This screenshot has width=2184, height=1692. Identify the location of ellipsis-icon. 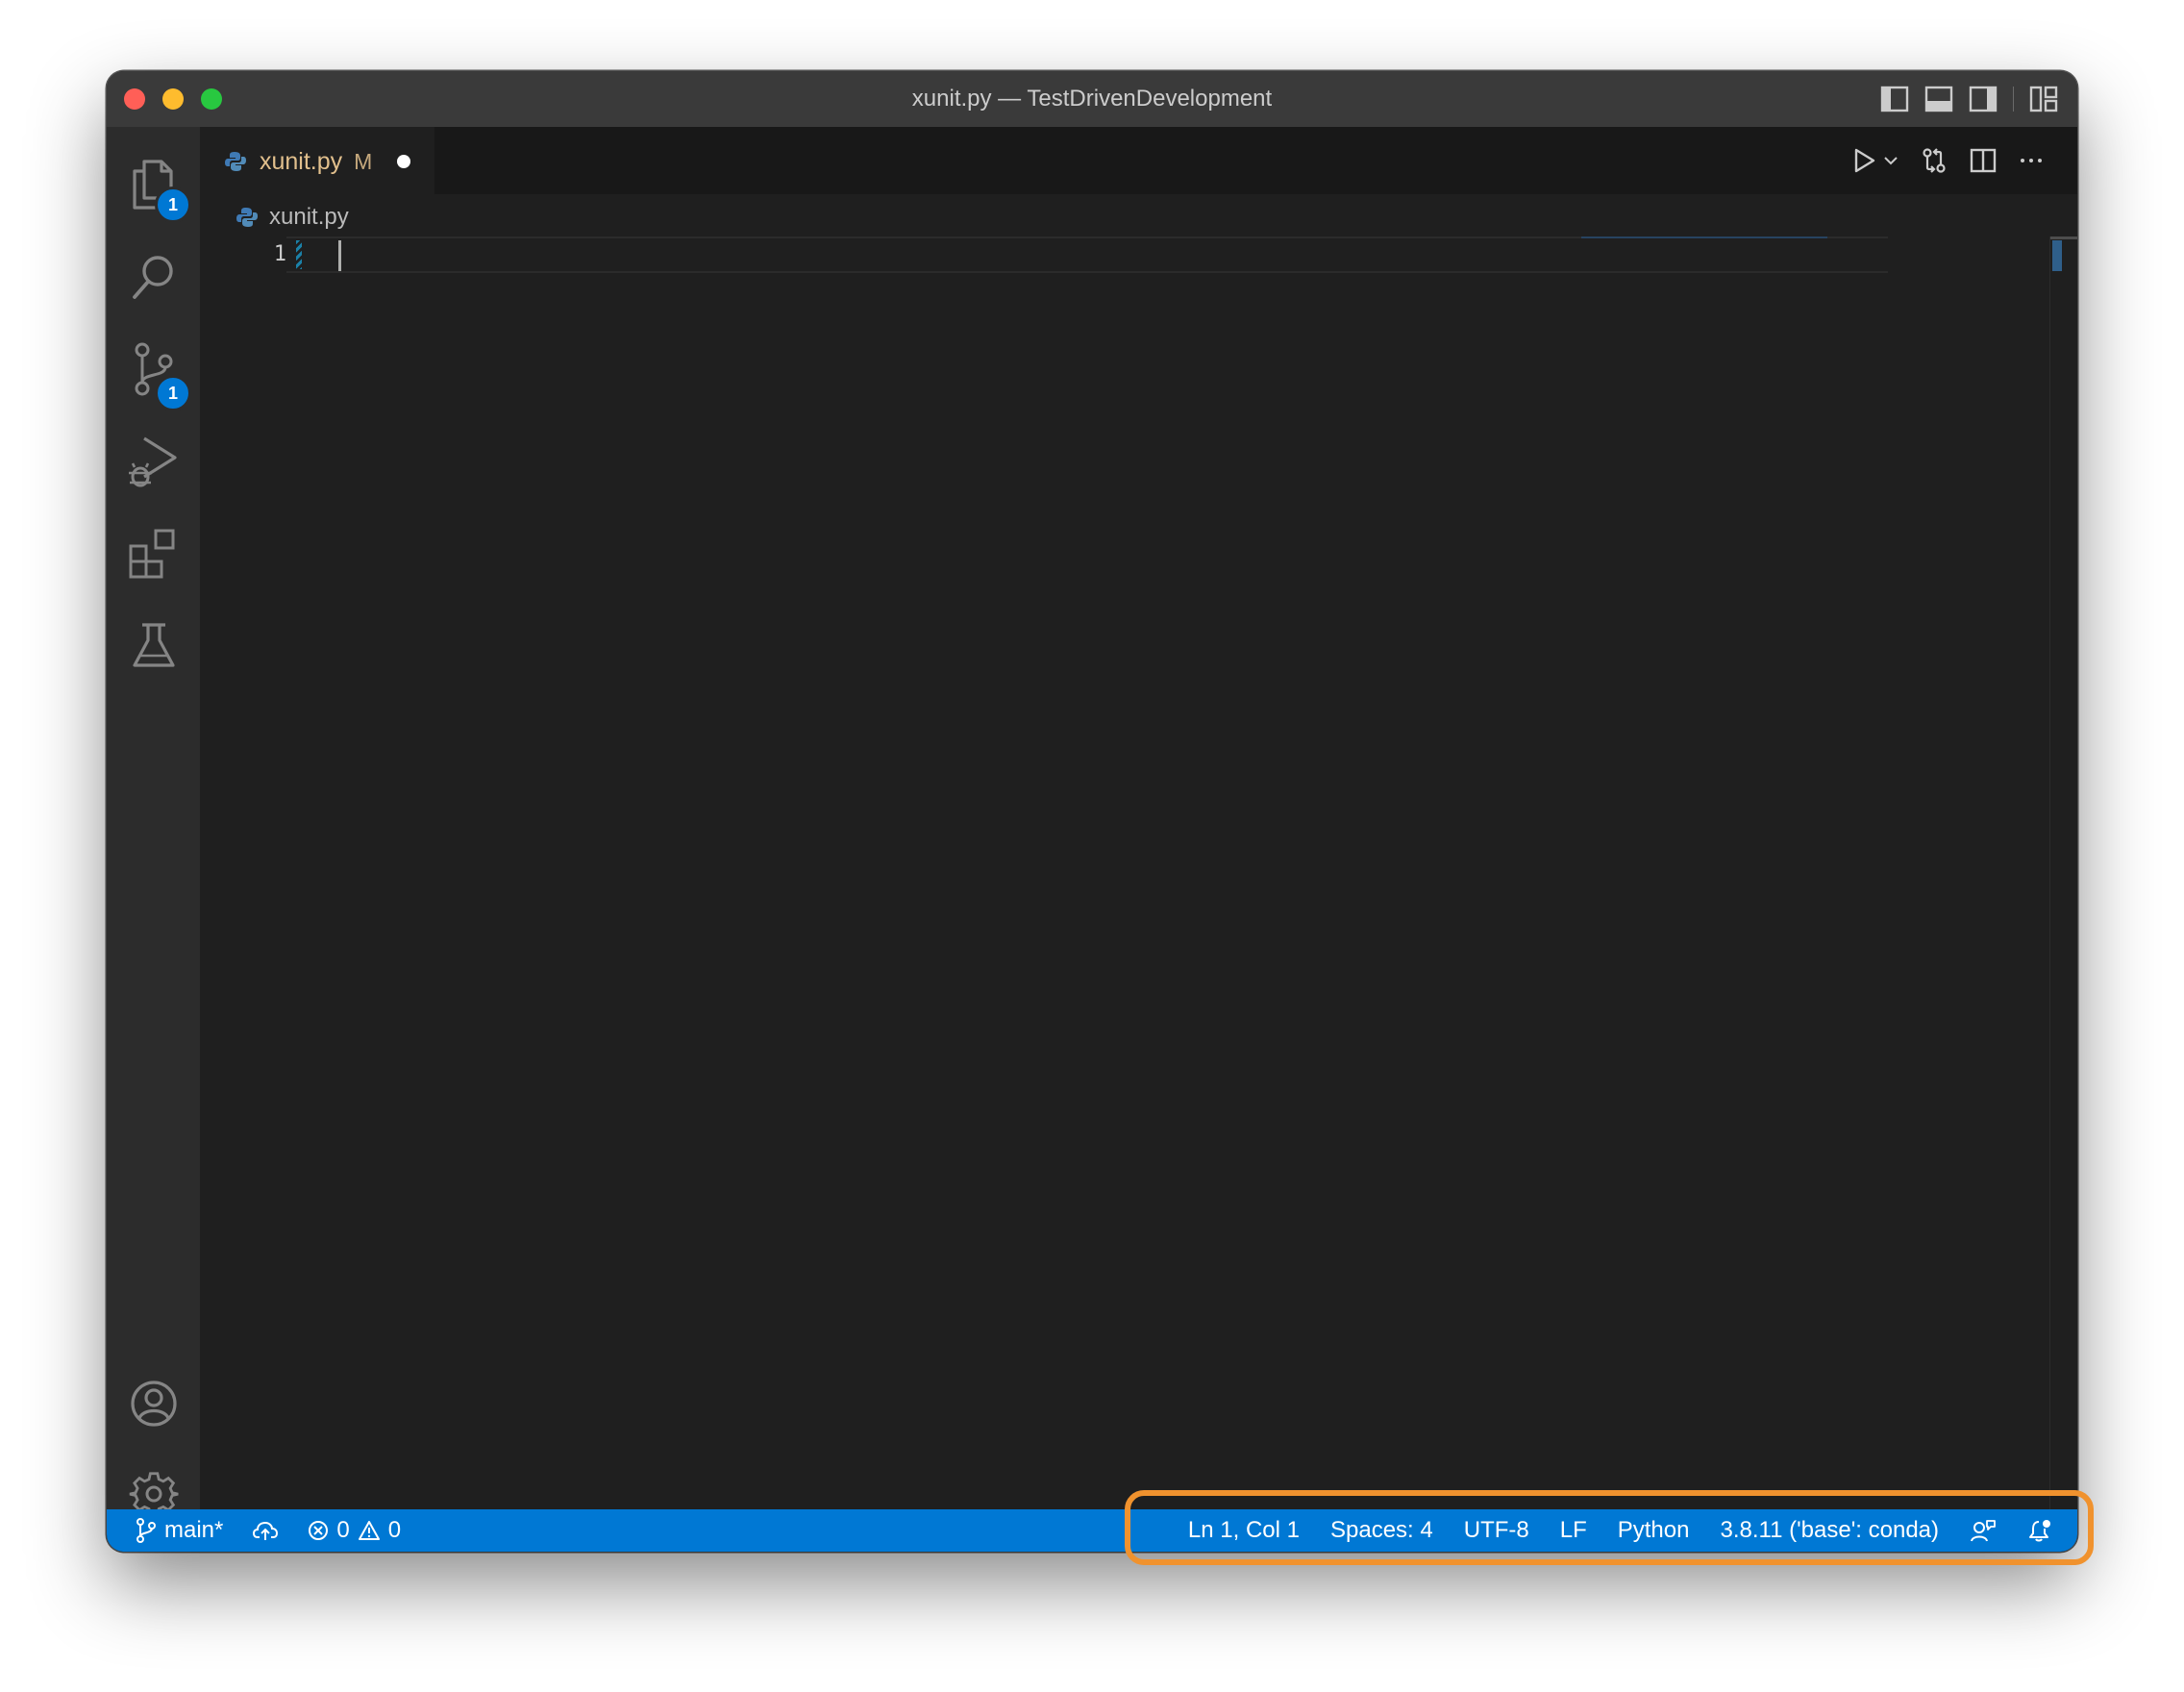
(2032, 160).